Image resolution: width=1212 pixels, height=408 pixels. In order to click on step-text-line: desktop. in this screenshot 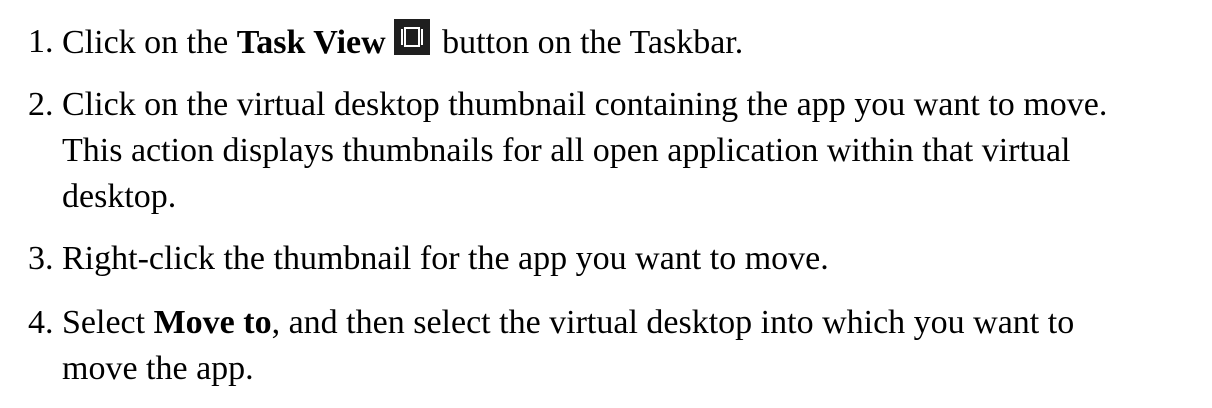, I will do `click(119, 196)`.